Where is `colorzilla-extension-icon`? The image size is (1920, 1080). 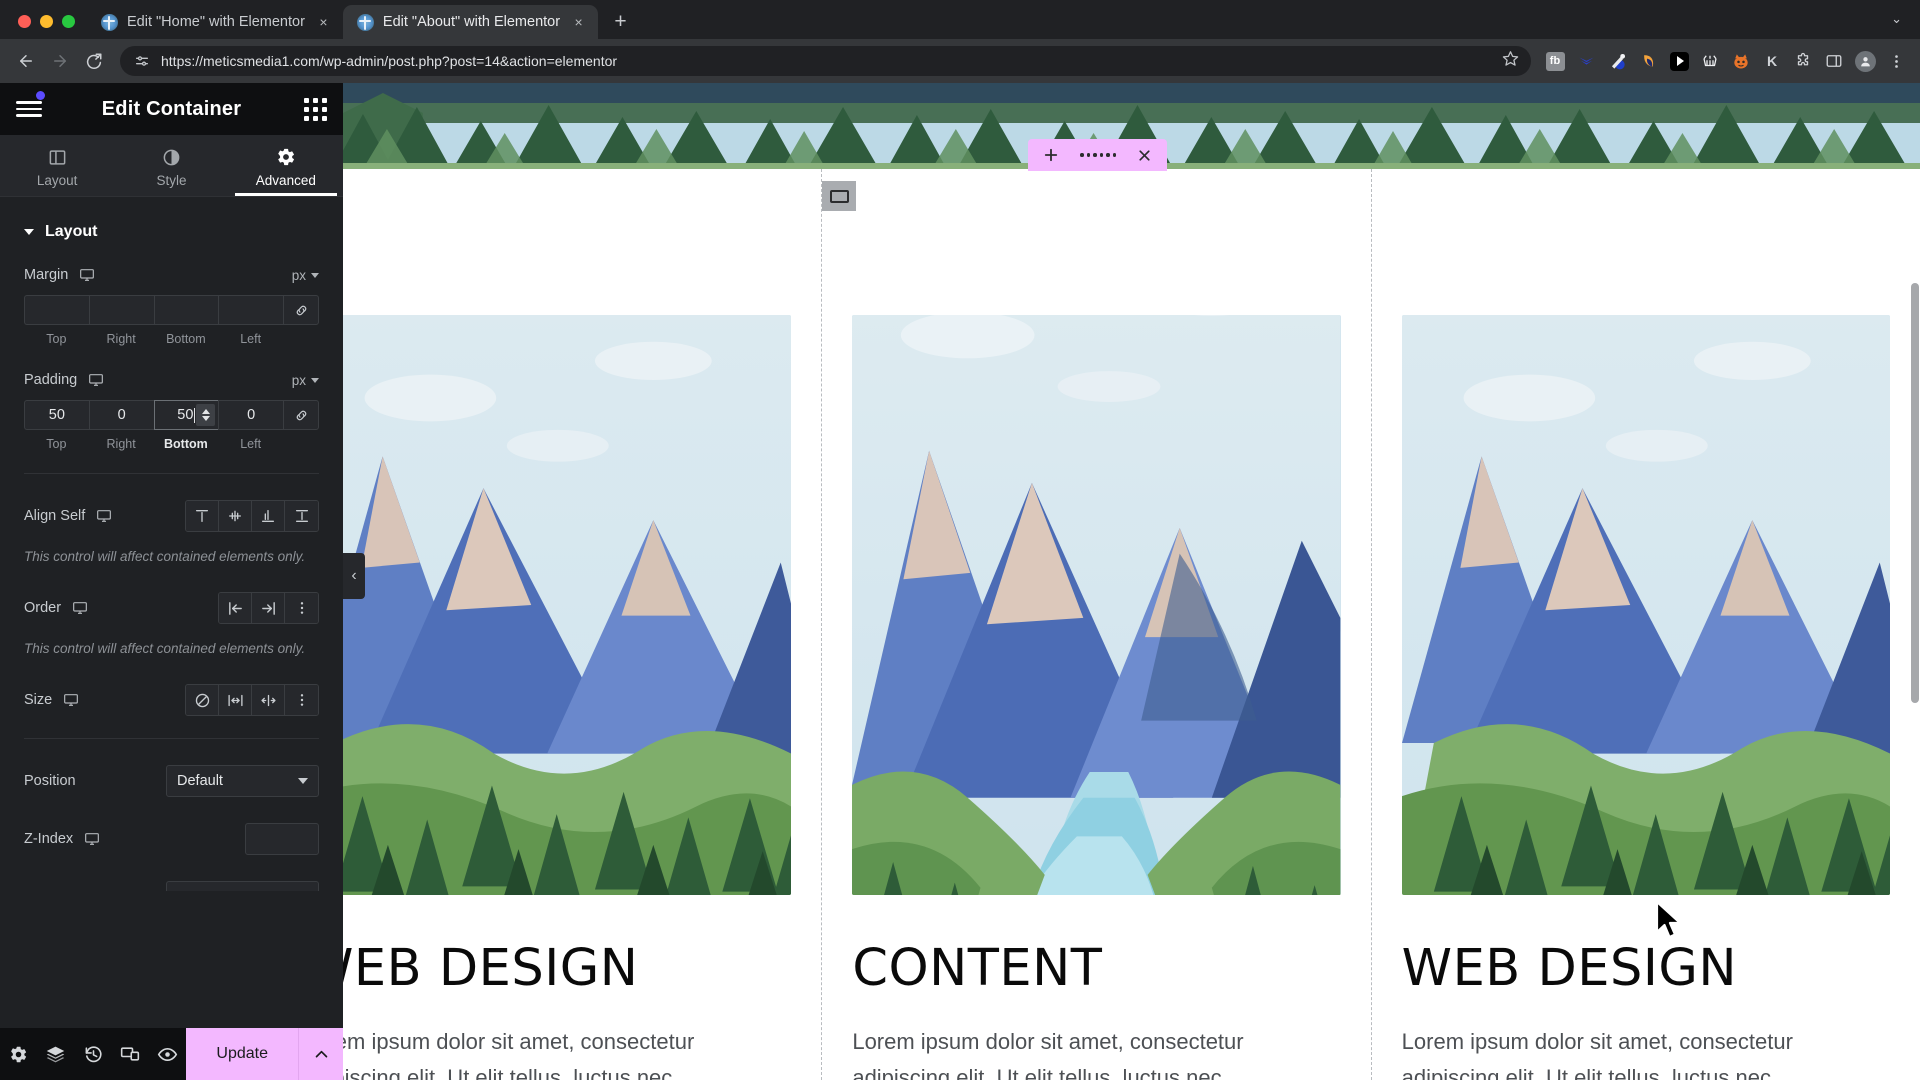 colorzilla-extension-icon is located at coordinates (1617, 61).